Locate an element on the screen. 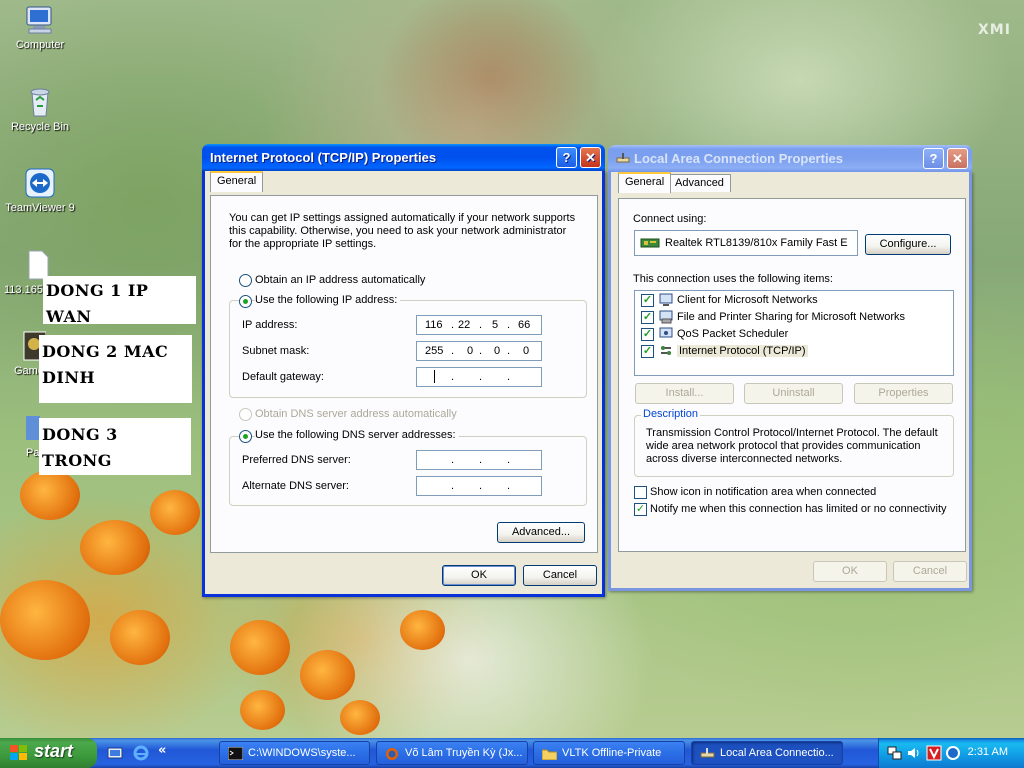 The image size is (1024, 768). network-connection-icon is located at coordinates (707, 753).